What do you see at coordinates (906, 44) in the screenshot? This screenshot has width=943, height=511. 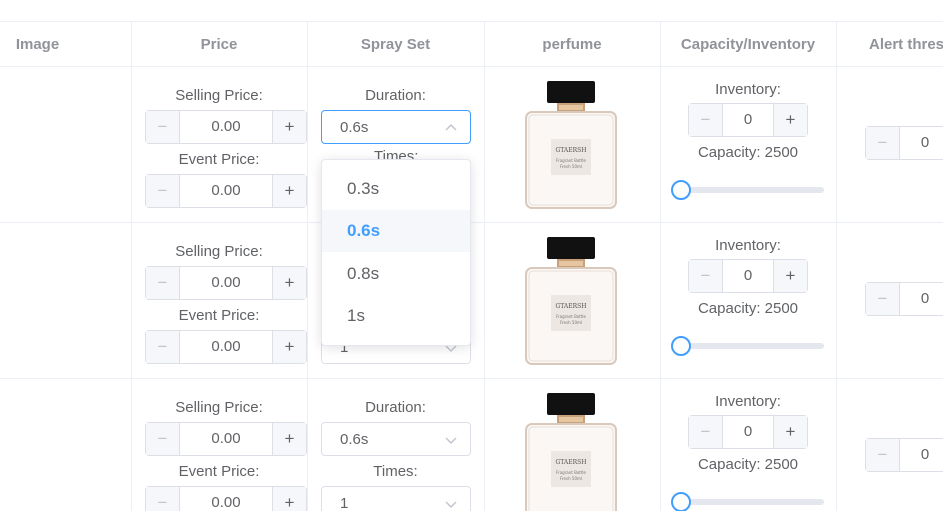 I see `col-alert-header: Alert thres` at bounding box center [906, 44].